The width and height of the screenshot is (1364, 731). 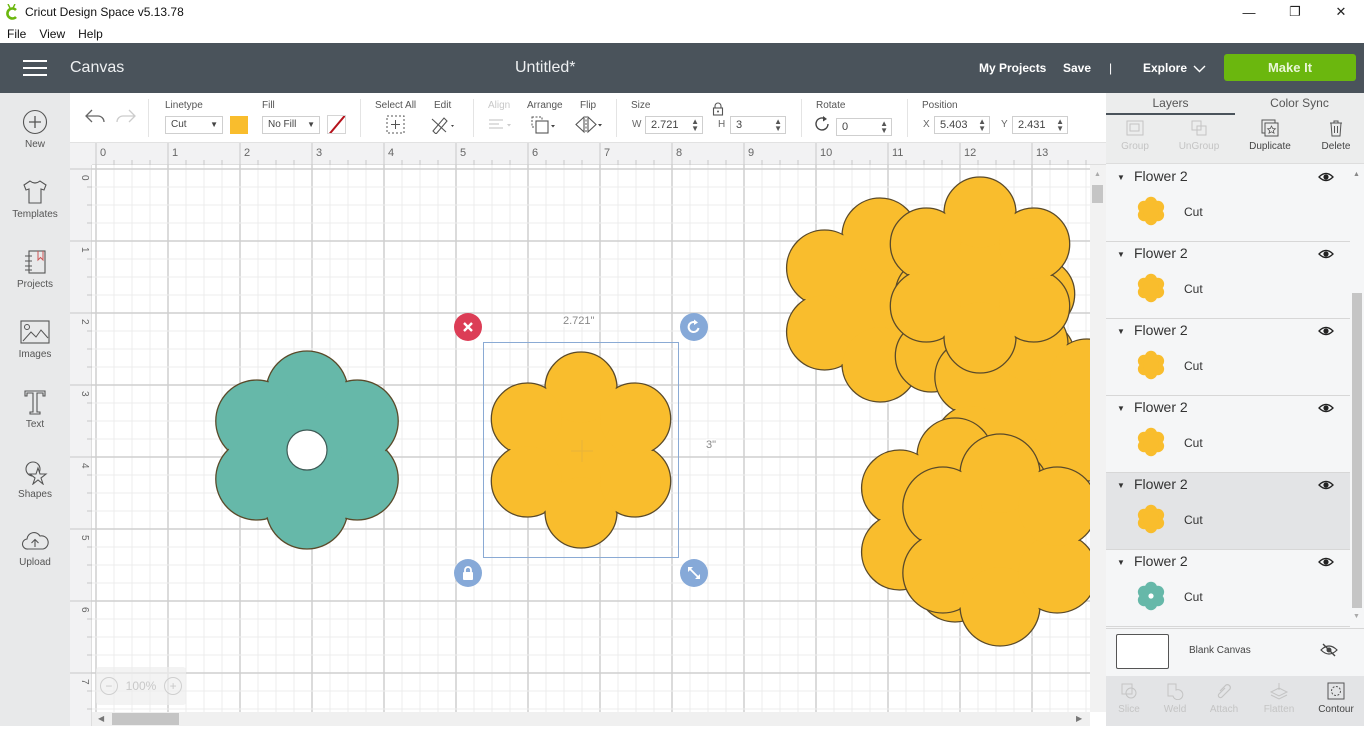 I want to click on my-projects-link: My Projects, so click(x=1012, y=68).